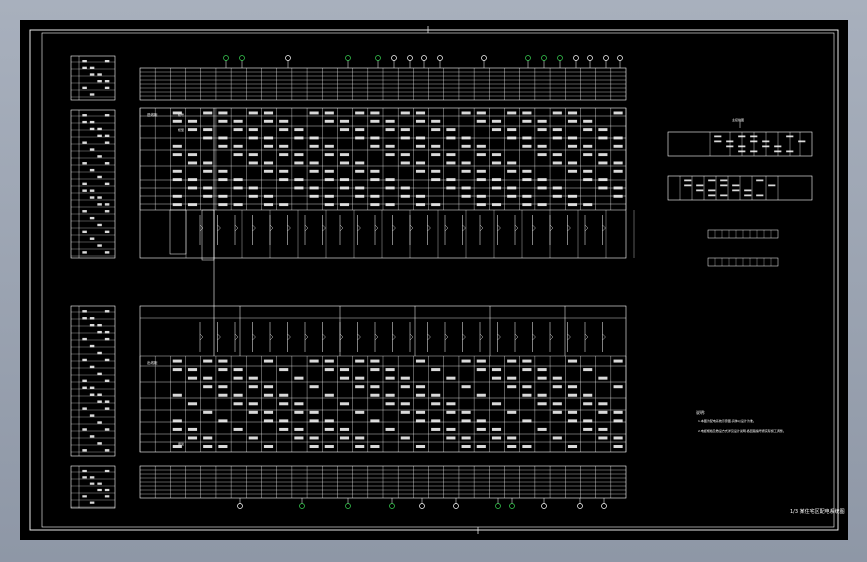 Image resolution: width=867 pixels, height=562 pixels. Describe the element at coordinates (740, 193) in the screenshot. I see `right-detail-blocks` at that location.